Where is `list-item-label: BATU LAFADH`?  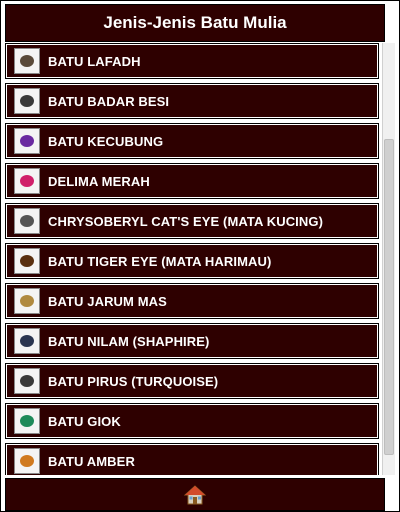 list-item-label: BATU LAFADH is located at coordinates (94, 61).